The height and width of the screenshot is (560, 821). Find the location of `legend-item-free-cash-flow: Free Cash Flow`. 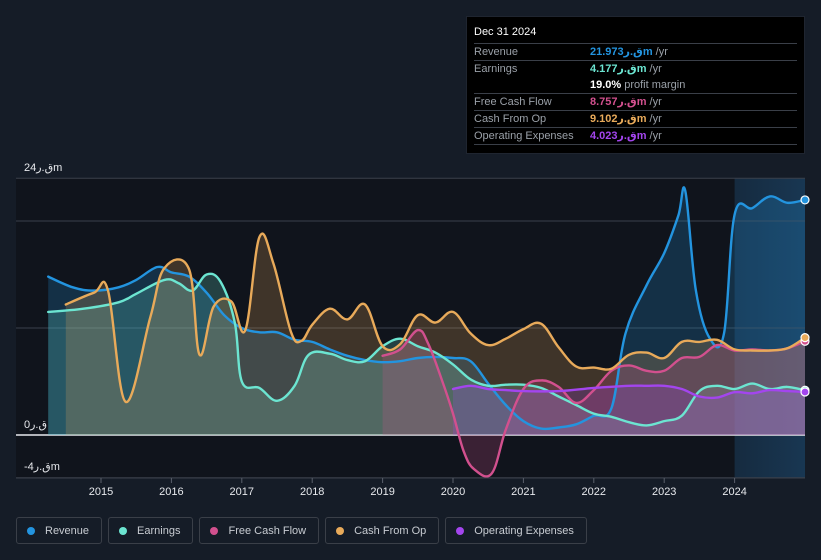

legend-item-free-cash-flow: Free Cash Flow is located at coordinates (259, 530).